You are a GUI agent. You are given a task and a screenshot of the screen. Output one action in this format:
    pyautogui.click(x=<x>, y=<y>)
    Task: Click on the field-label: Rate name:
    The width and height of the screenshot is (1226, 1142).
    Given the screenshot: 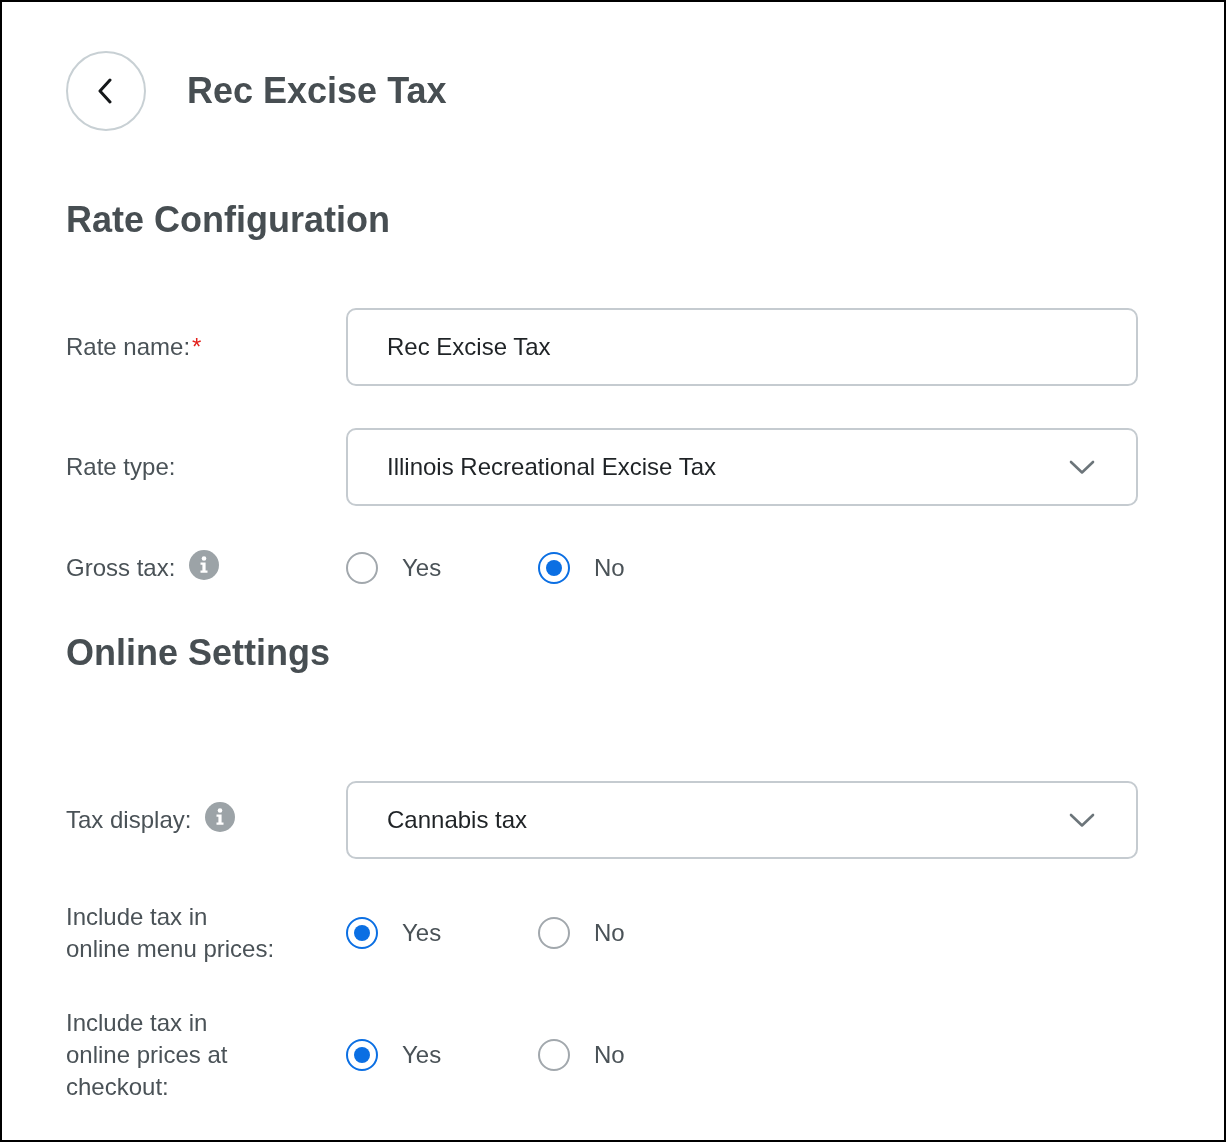 What is the action you would take?
    pyautogui.click(x=128, y=347)
    